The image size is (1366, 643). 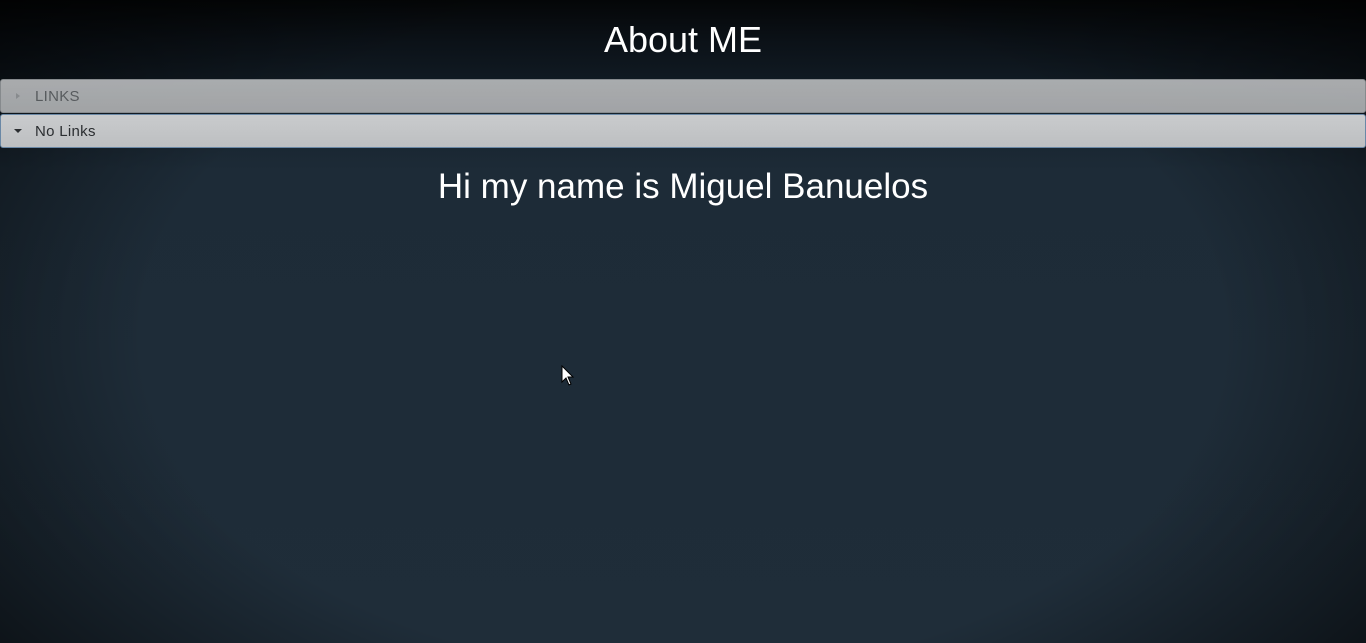 What do you see at coordinates (683, 131) in the screenshot?
I see `accordion-header-no-links: No Links` at bounding box center [683, 131].